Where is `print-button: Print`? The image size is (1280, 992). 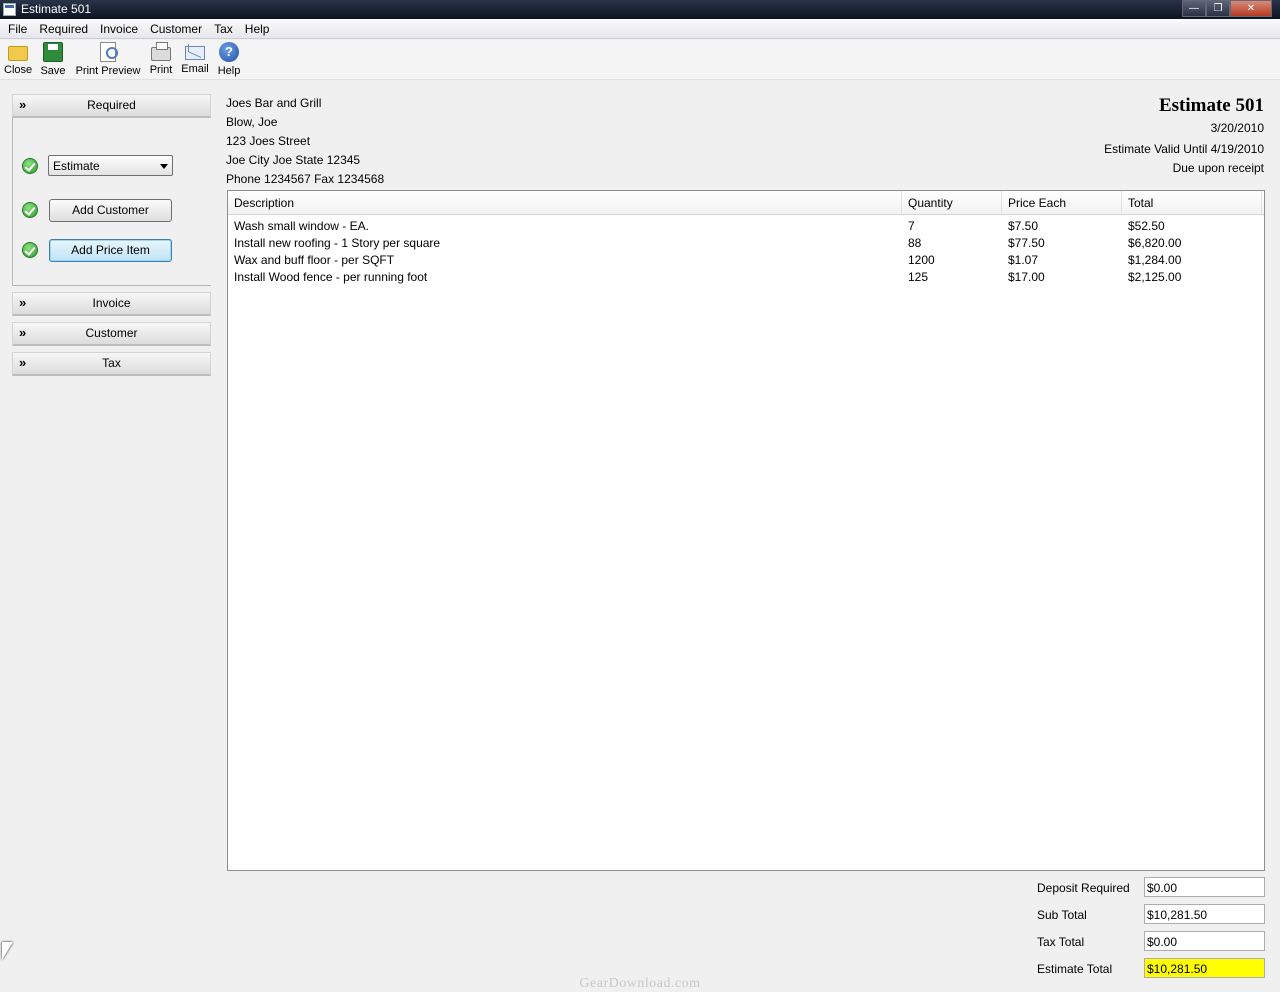 print-button: Print is located at coordinates (161, 59).